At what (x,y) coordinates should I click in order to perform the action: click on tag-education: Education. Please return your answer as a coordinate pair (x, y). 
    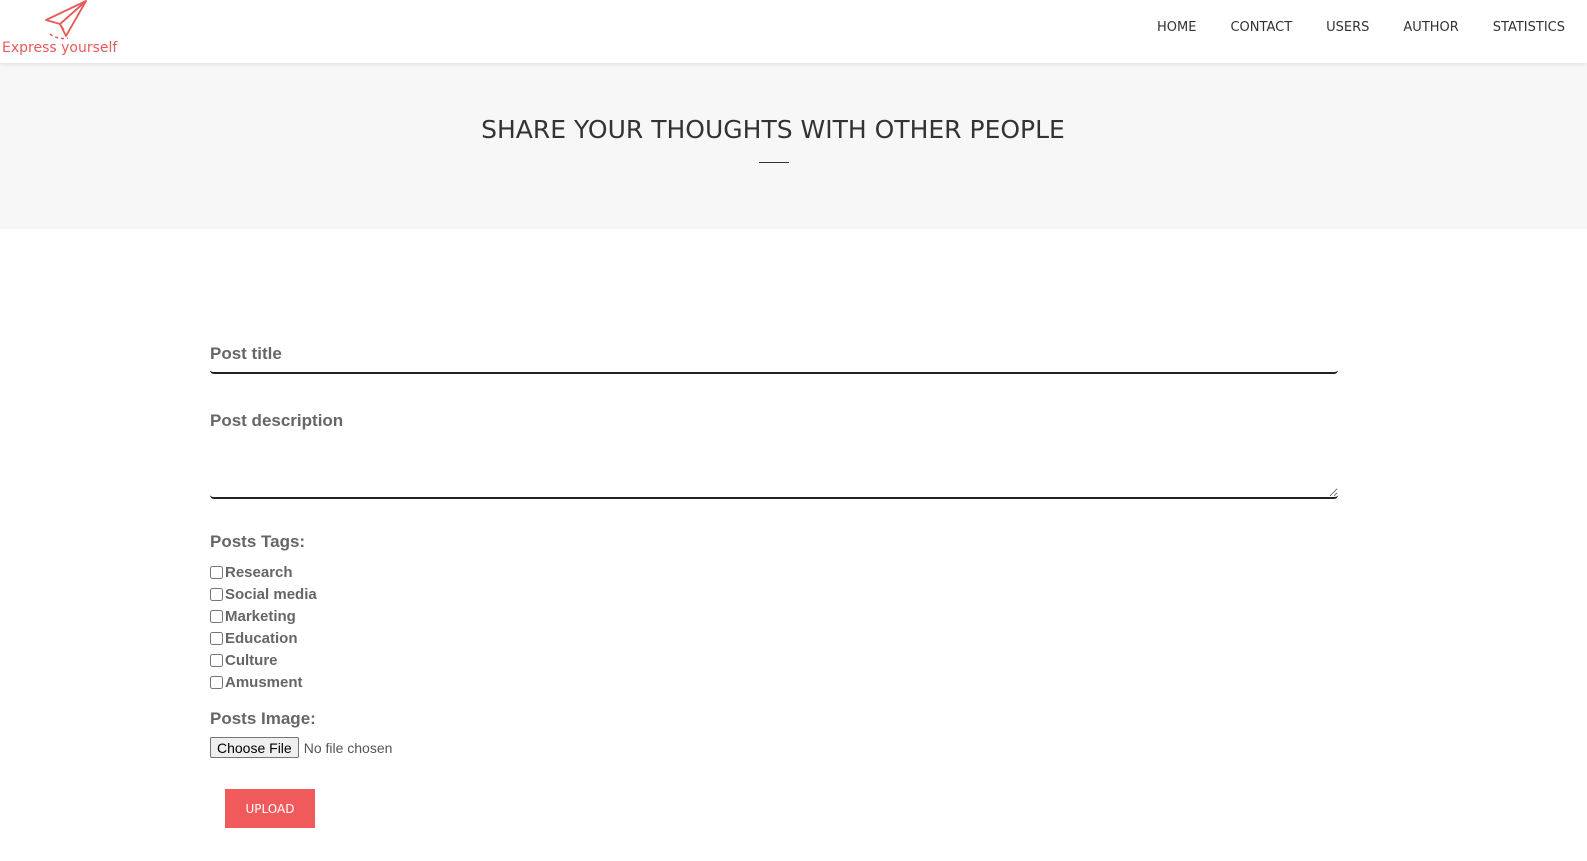
    Looking at the image, I should click on (774, 638).